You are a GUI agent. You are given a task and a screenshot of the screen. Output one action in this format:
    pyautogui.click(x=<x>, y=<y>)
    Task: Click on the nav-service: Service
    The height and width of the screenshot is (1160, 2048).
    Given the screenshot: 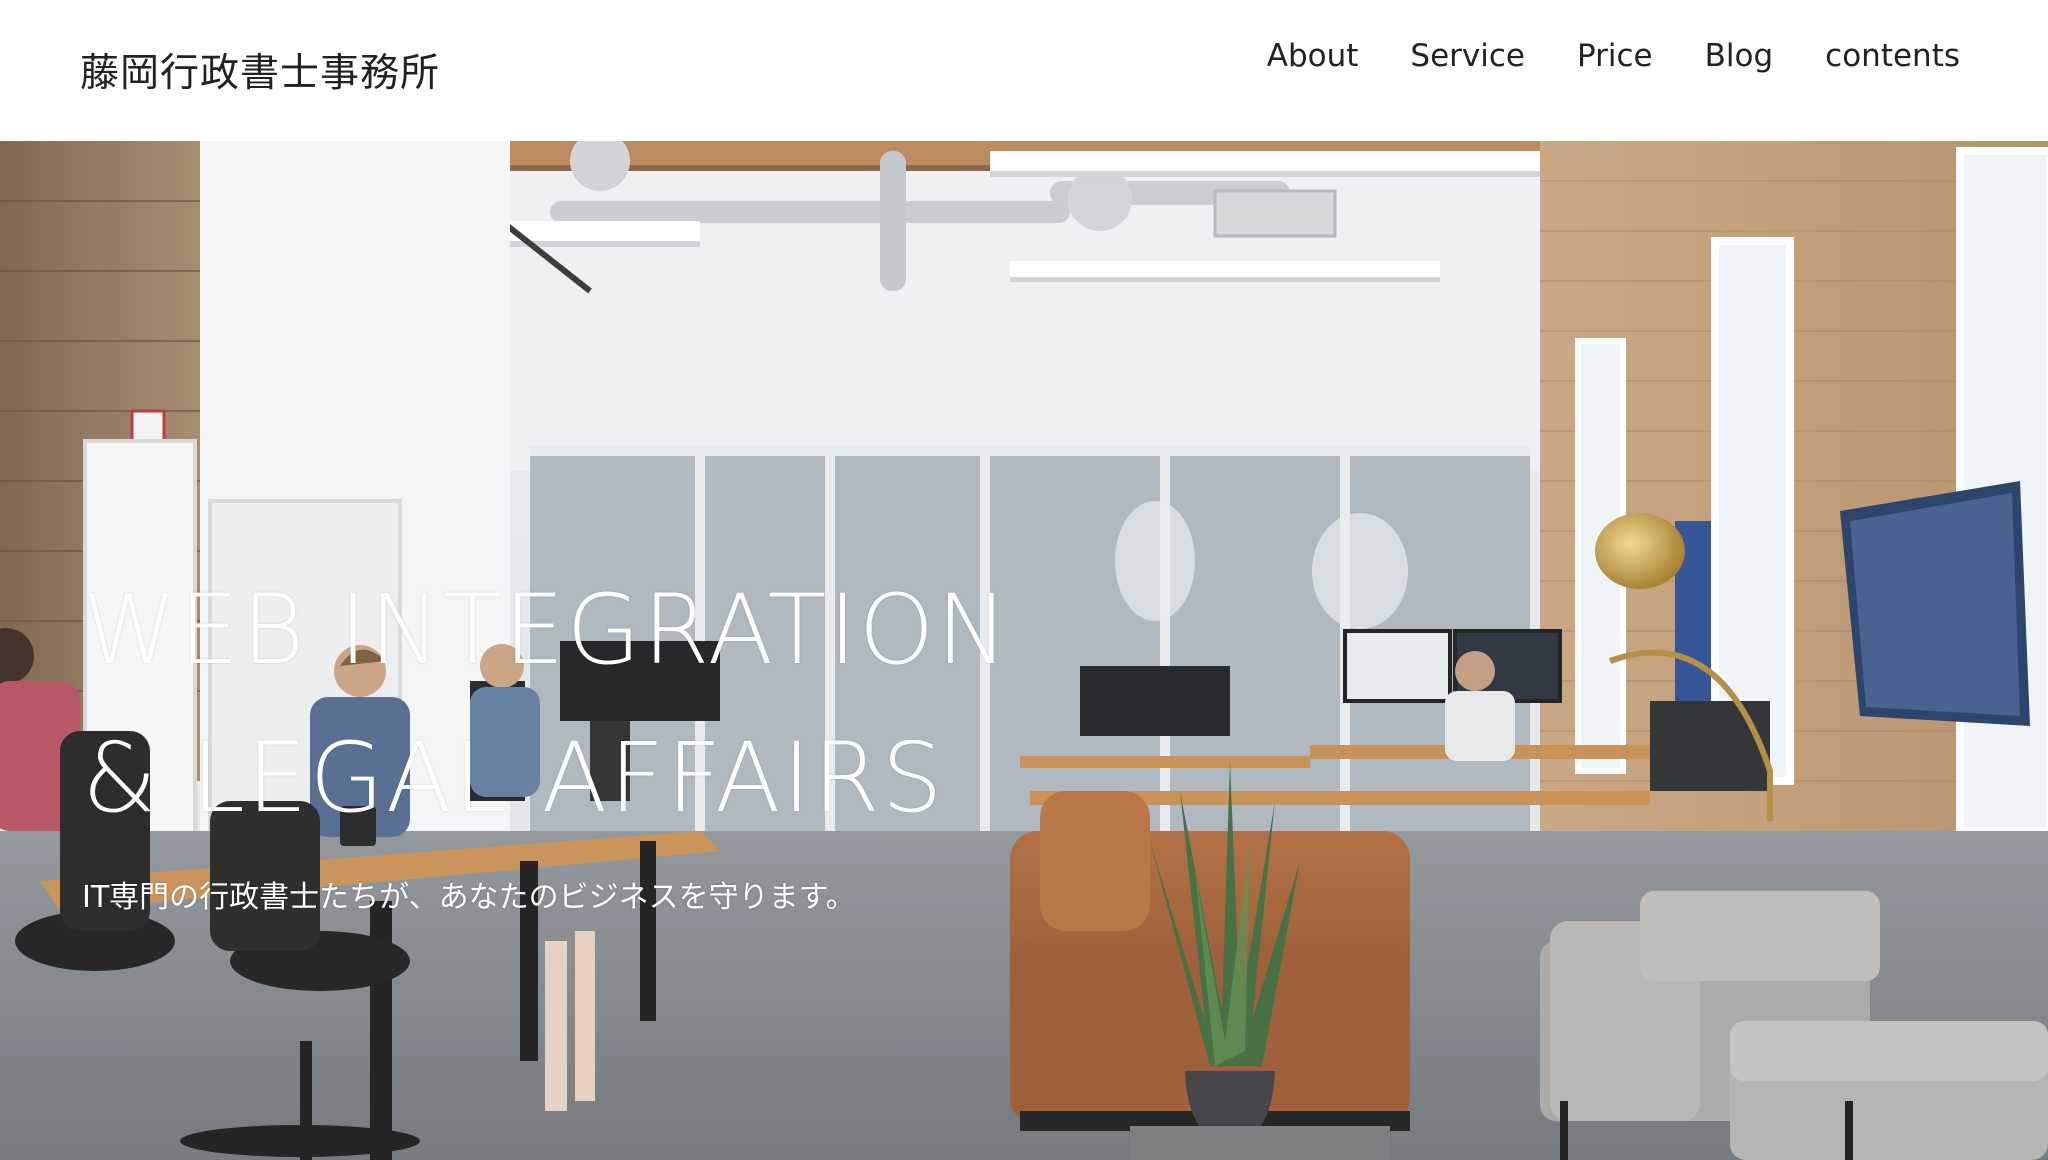 What is the action you would take?
    pyautogui.click(x=1467, y=56)
    